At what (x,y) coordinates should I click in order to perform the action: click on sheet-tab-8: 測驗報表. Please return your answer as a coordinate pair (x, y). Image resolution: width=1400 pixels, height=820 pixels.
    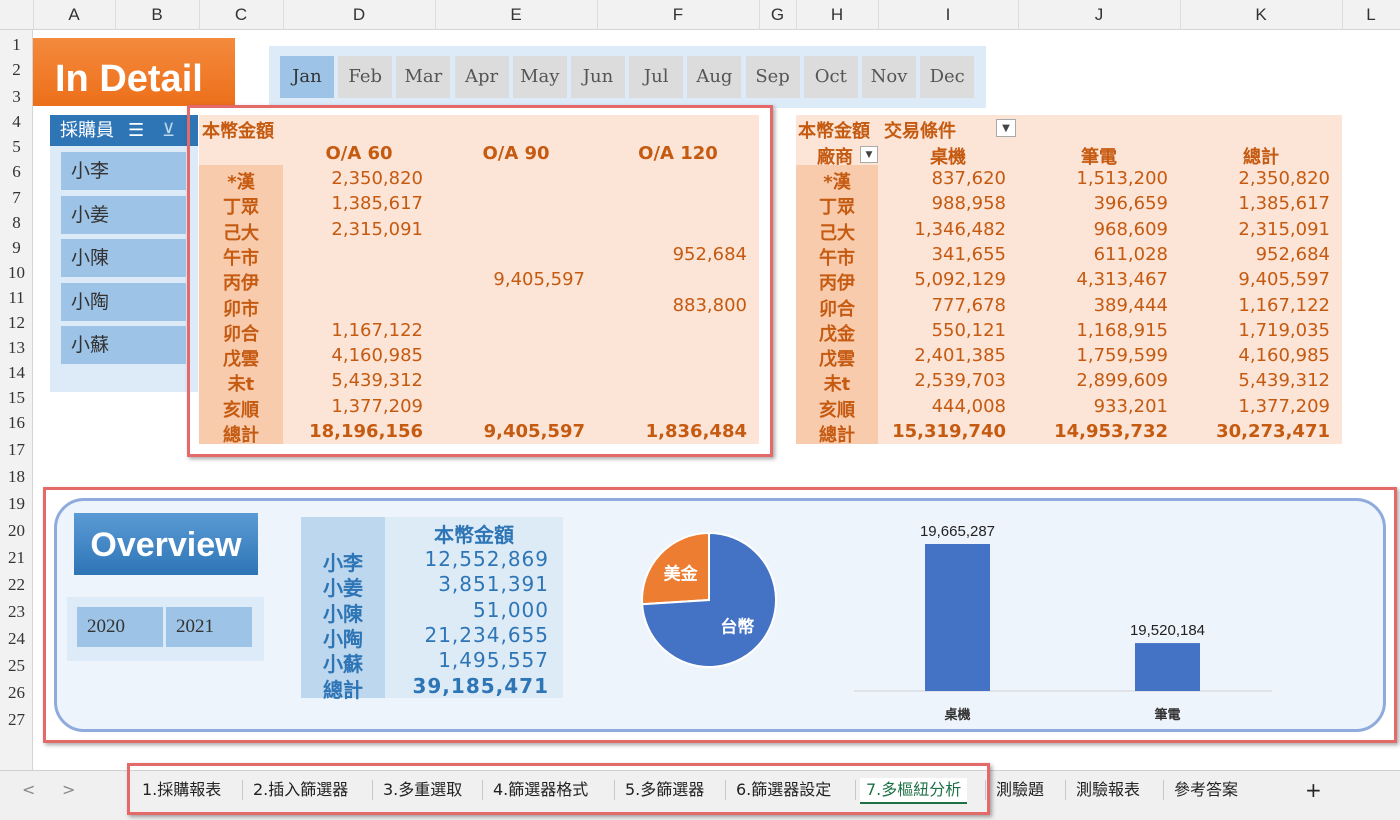
    Looking at the image, I should click on (1108, 790).